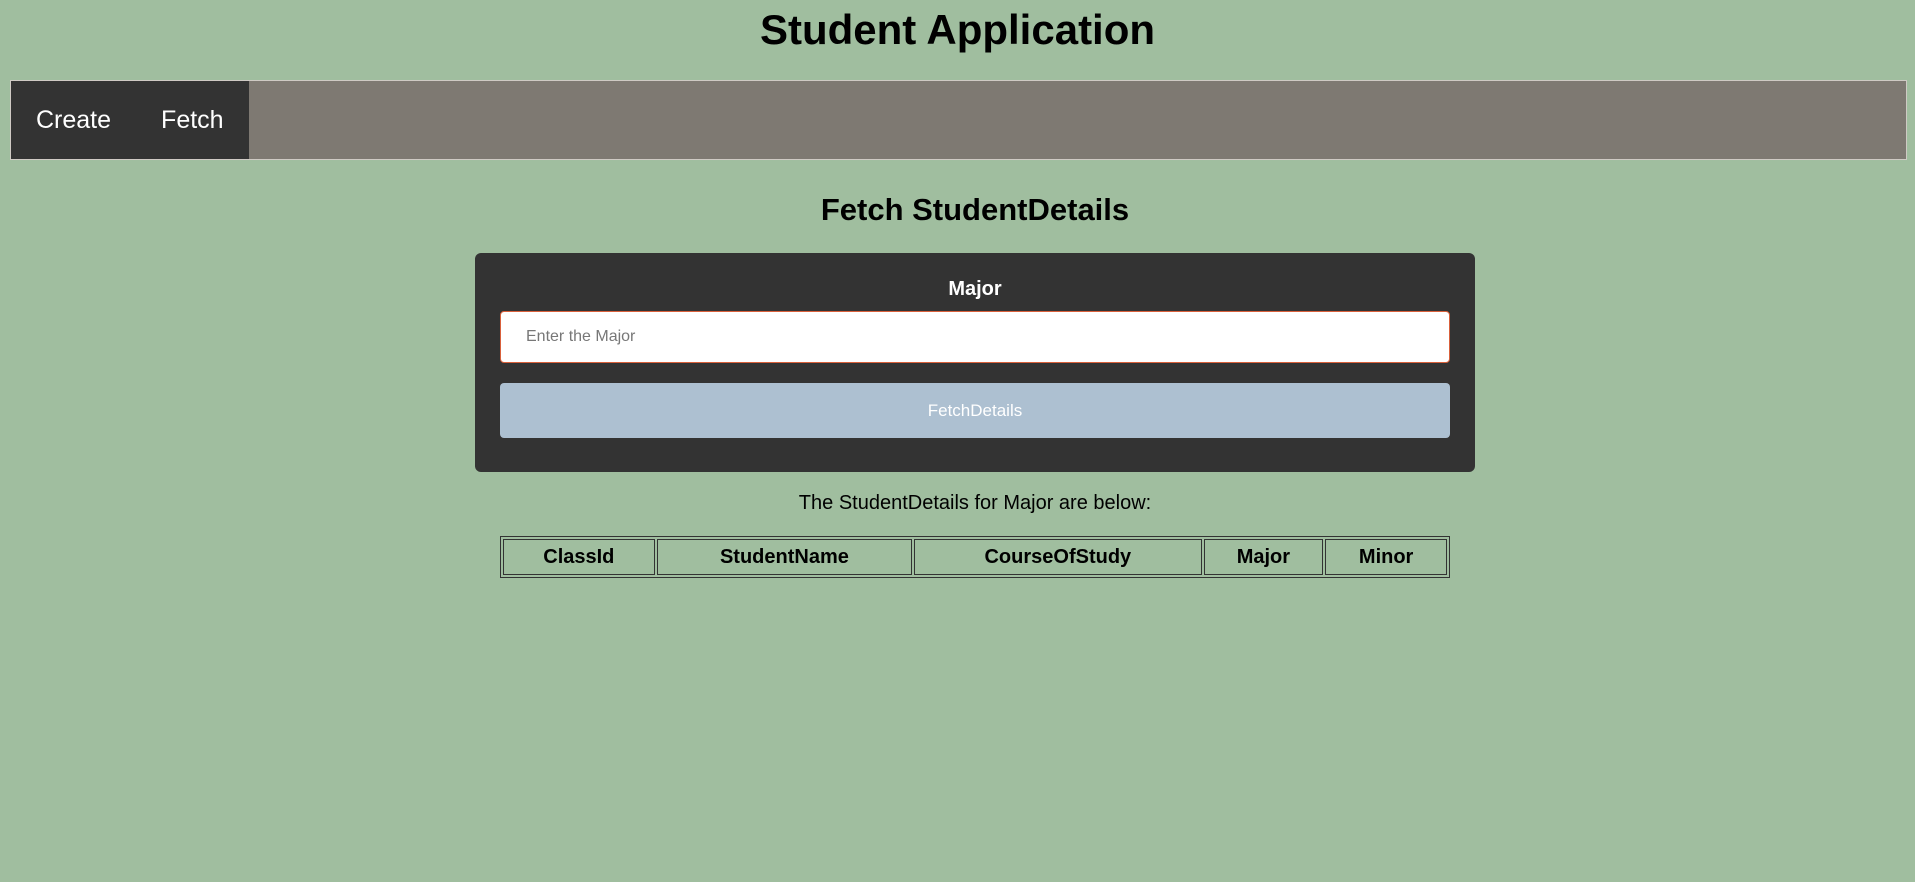  I want to click on results-caption: The StudentDetails for Major are below:, so click(975, 503).